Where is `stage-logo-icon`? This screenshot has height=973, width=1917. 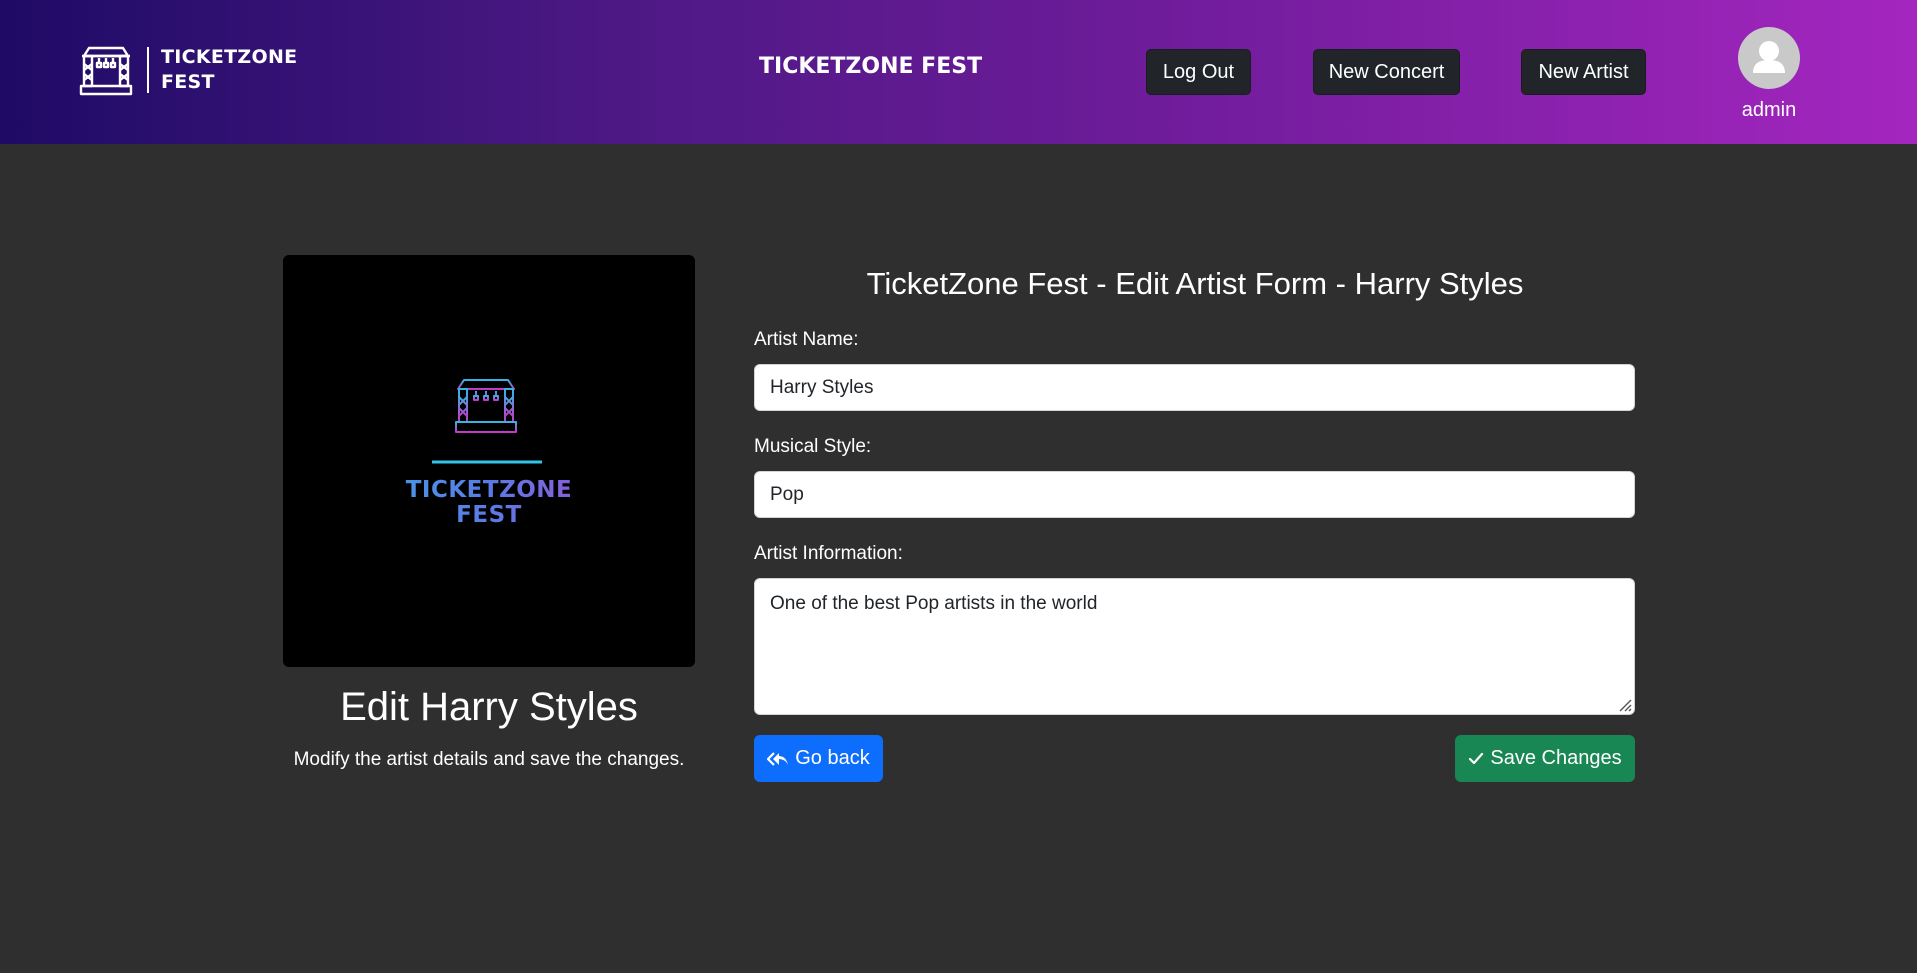 stage-logo-icon is located at coordinates (487, 421).